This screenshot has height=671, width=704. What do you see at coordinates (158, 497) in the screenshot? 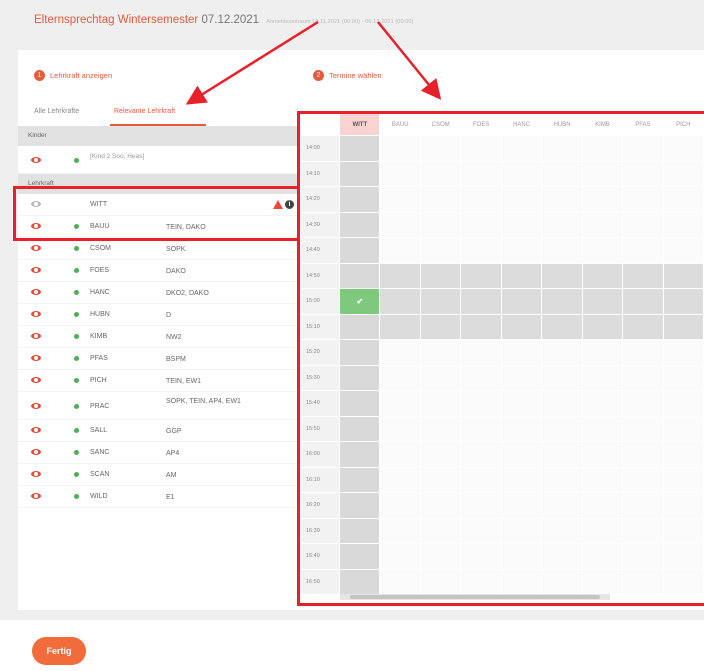
I see `teacher-row: WILD E1` at bounding box center [158, 497].